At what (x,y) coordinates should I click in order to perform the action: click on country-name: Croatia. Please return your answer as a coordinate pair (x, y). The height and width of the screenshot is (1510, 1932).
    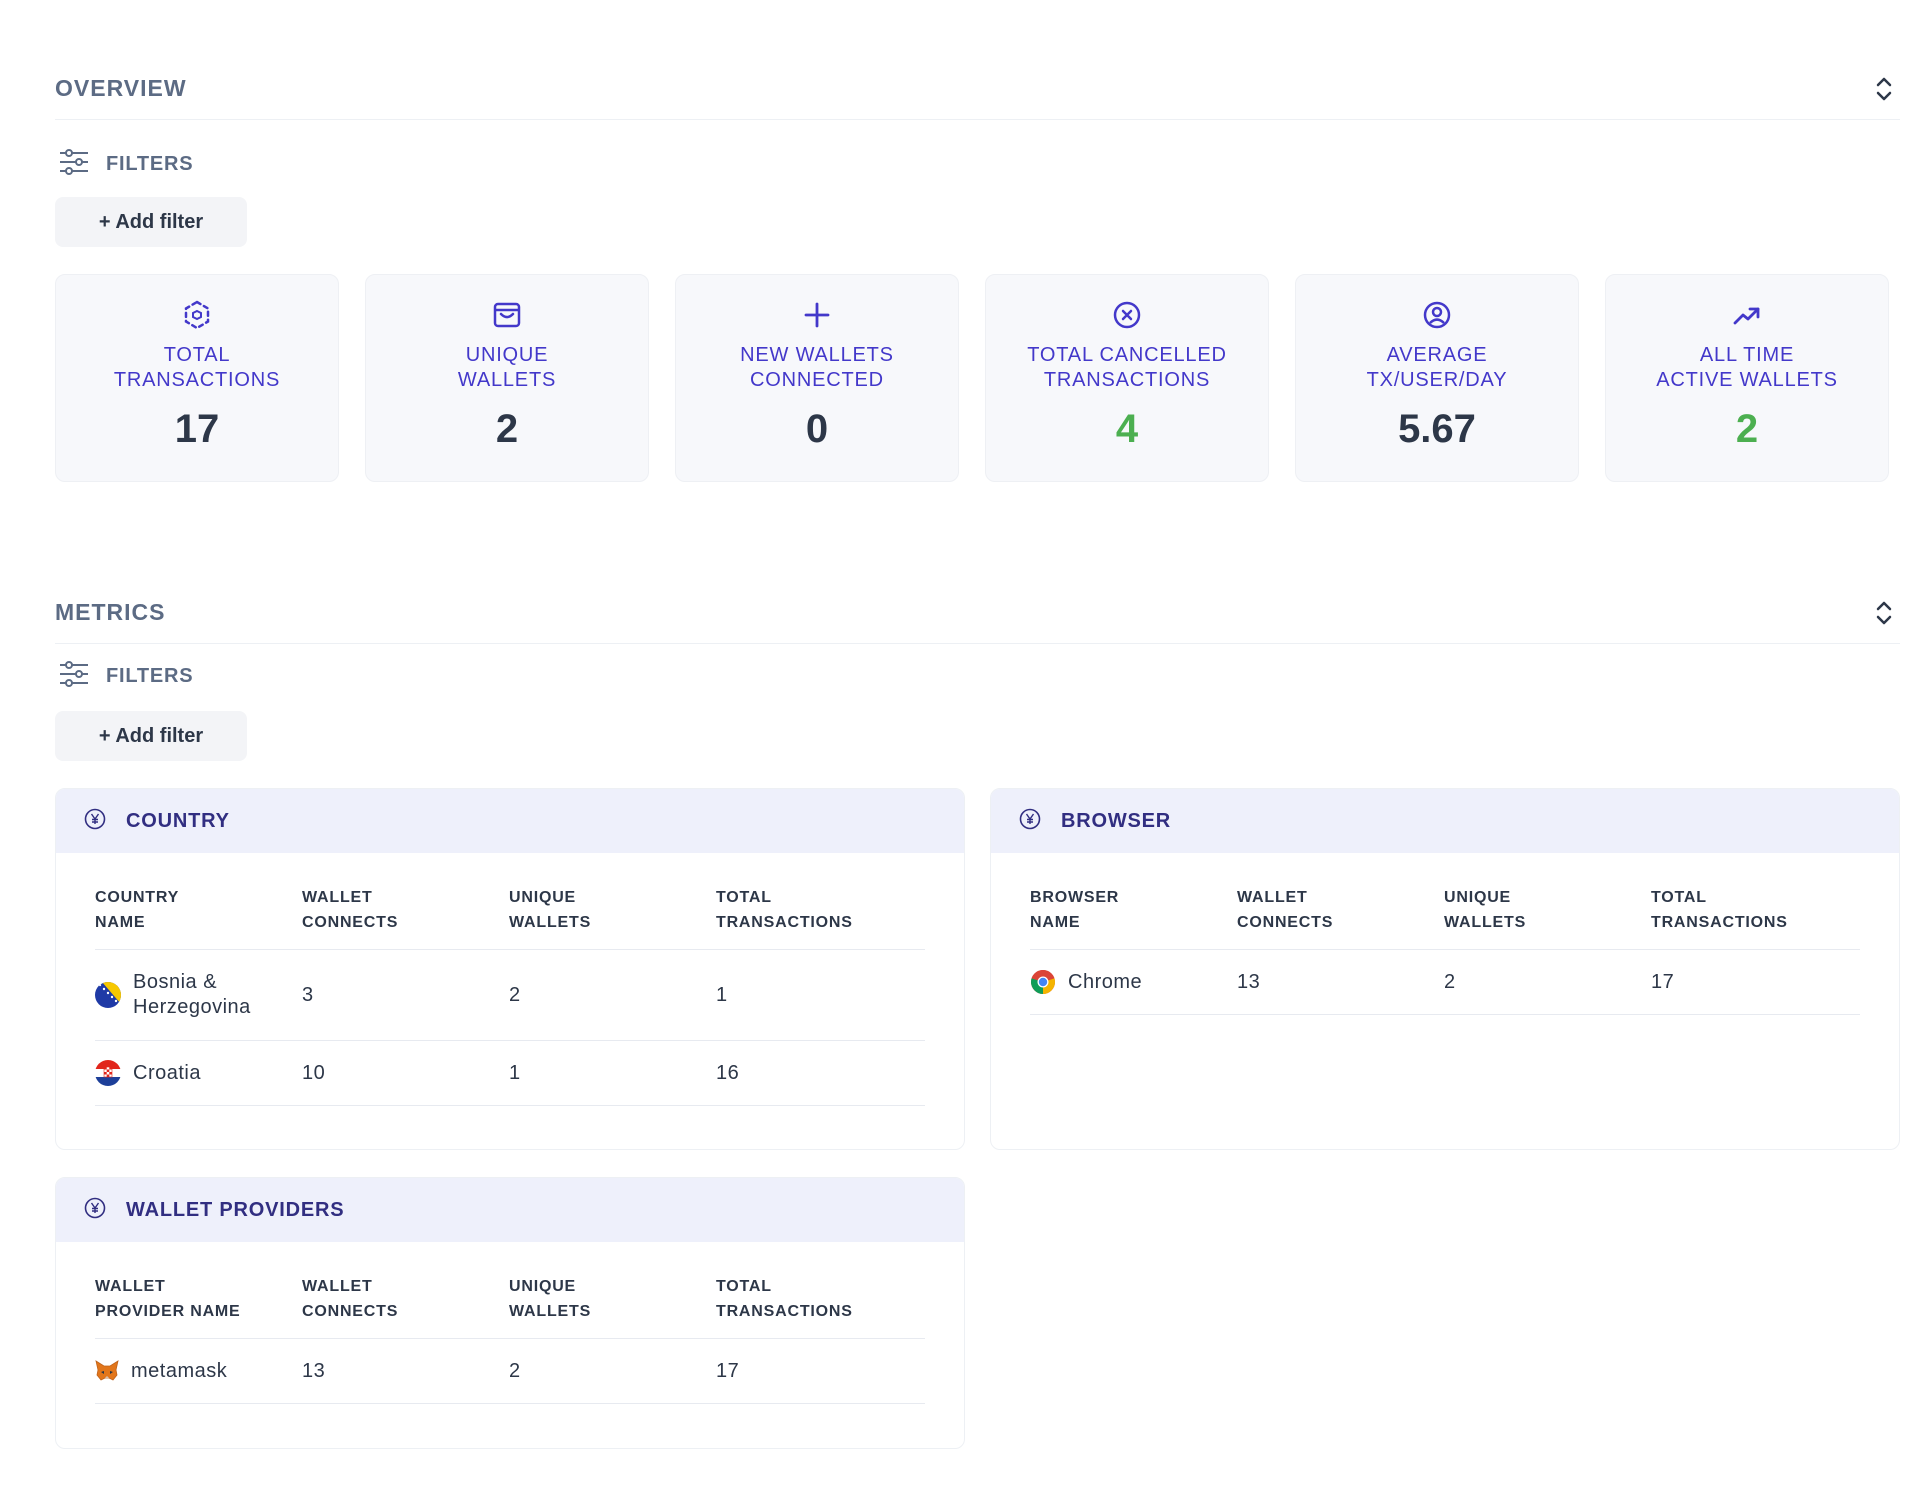
    Looking at the image, I should click on (167, 1072).